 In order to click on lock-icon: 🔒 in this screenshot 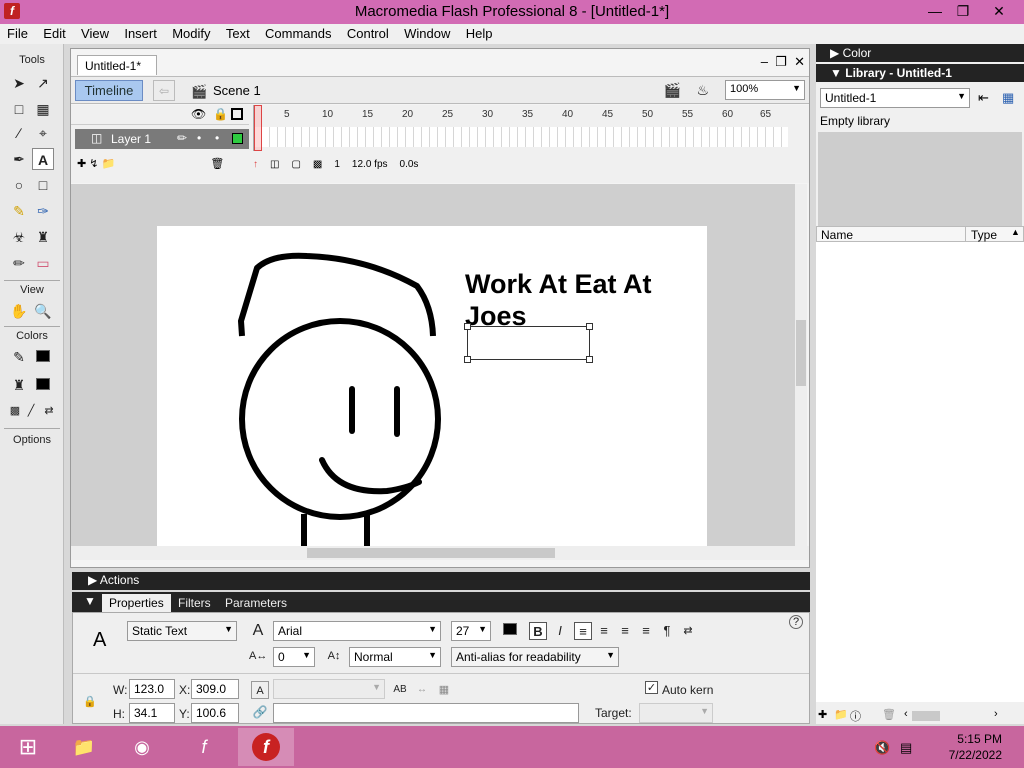, I will do `click(220, 114)`.